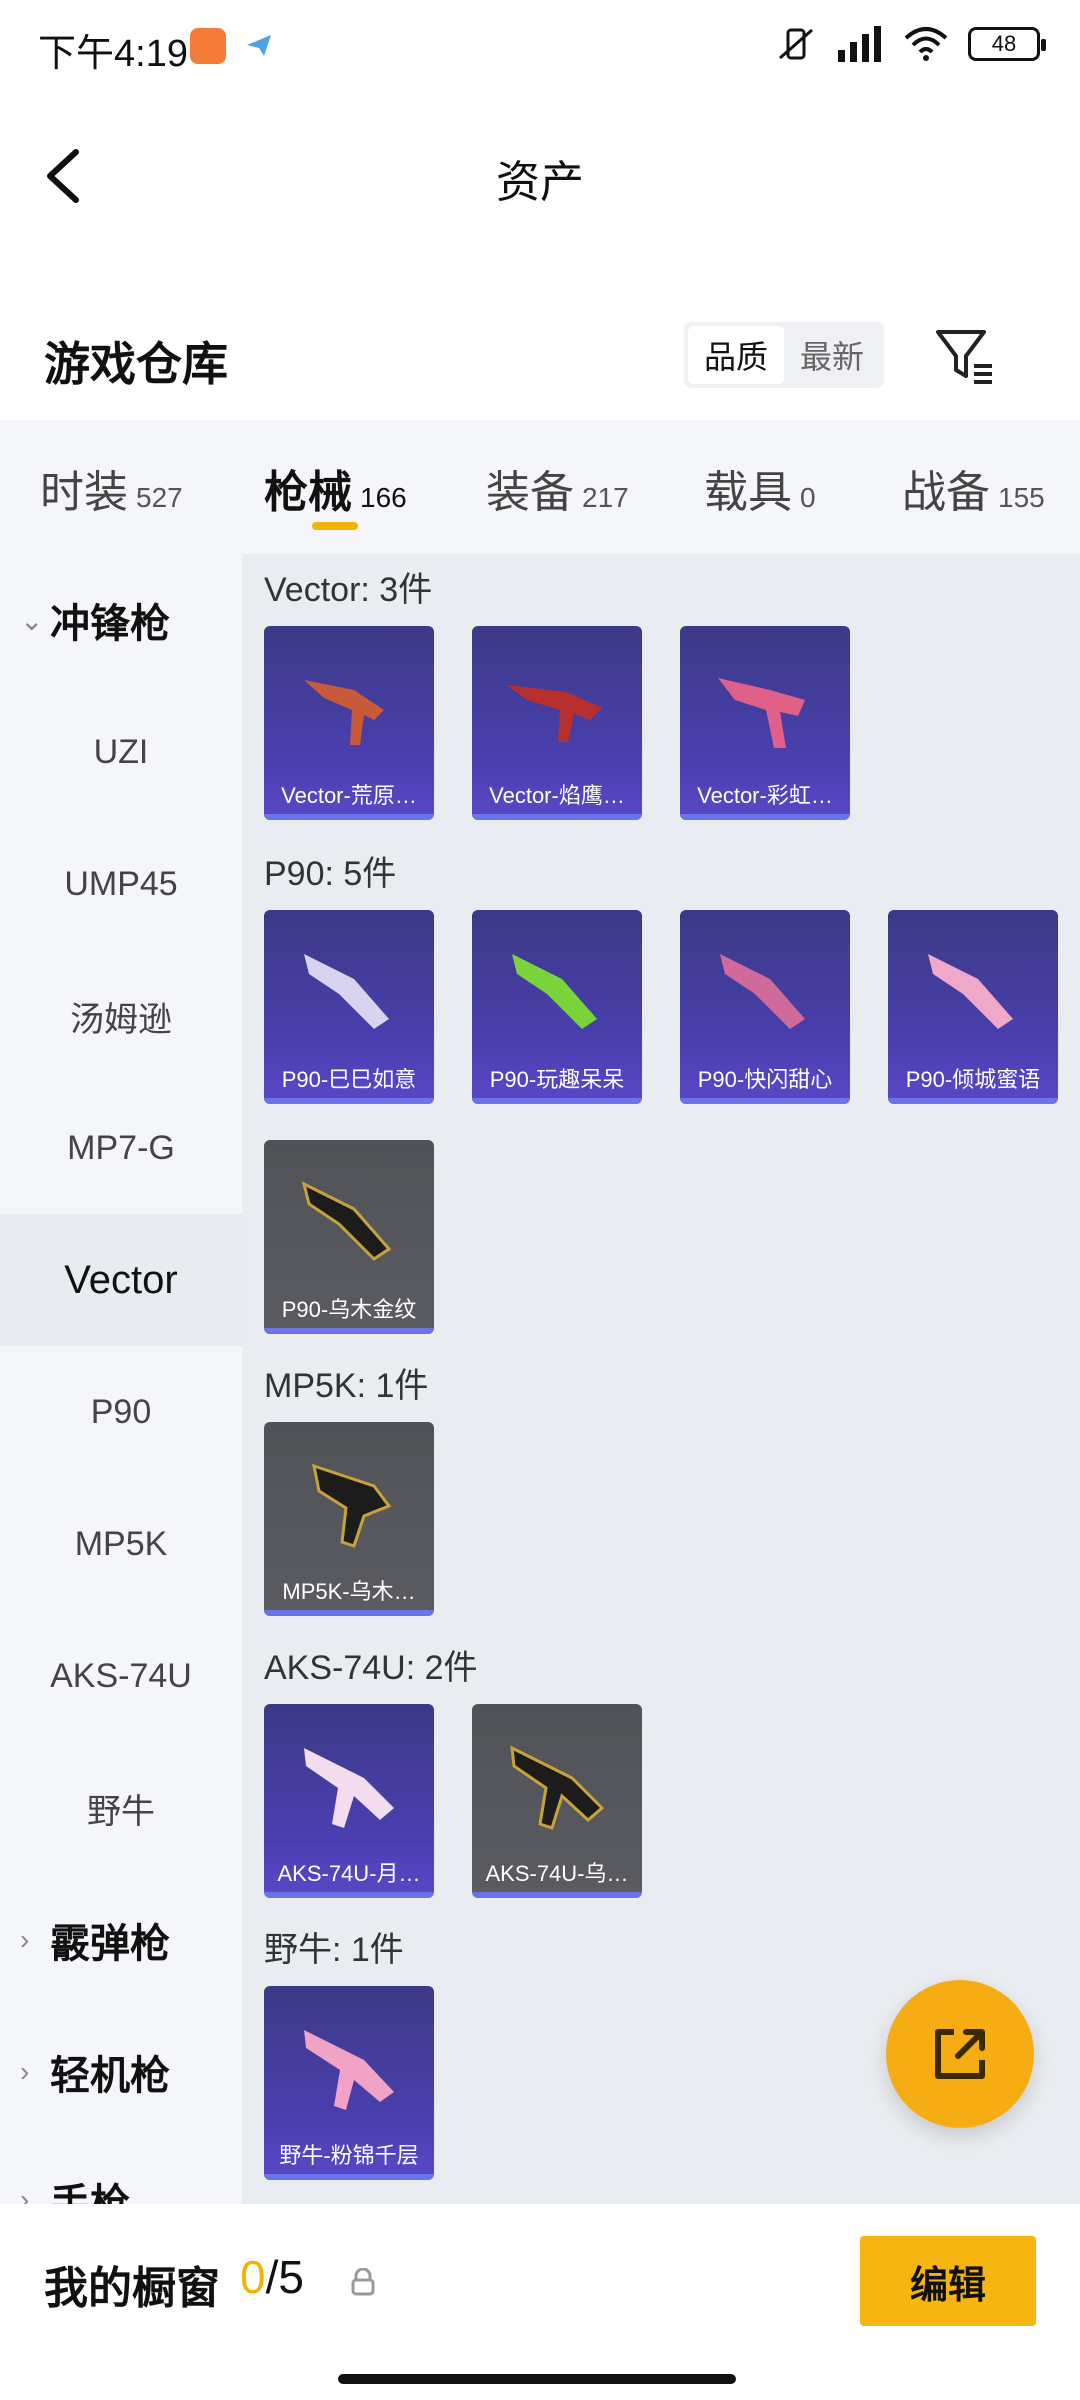 The width and height of the screenshot is (1080, 2400). I want to click on tab-label: 载具, so click(748, 492).